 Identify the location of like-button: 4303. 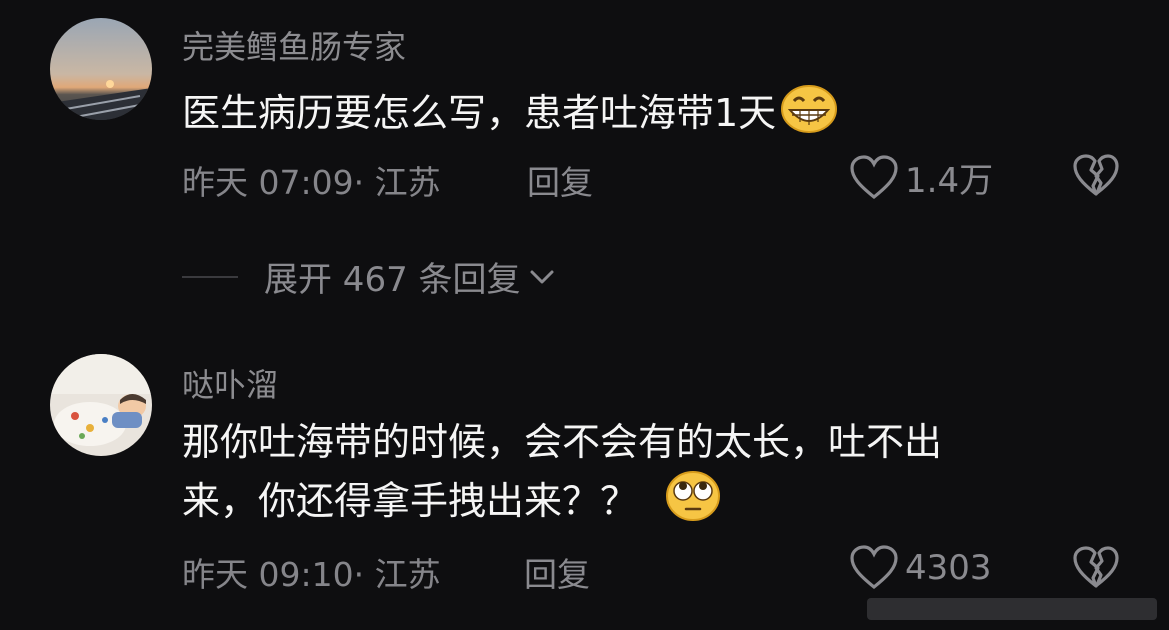
(920, 568).